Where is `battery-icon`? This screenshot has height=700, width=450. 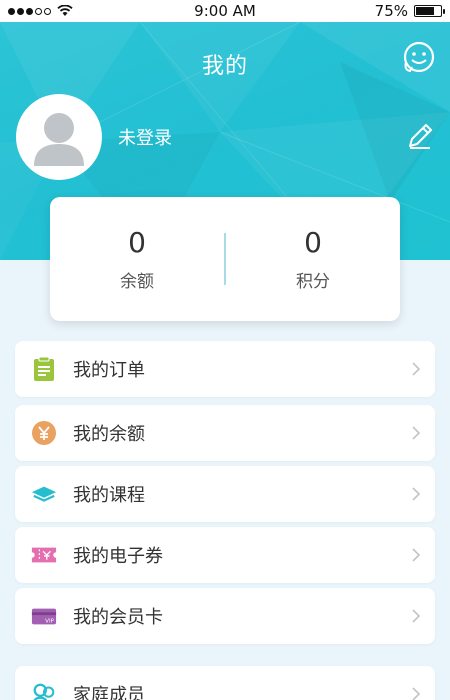 battery-icon is located at coordinates (429, 11).